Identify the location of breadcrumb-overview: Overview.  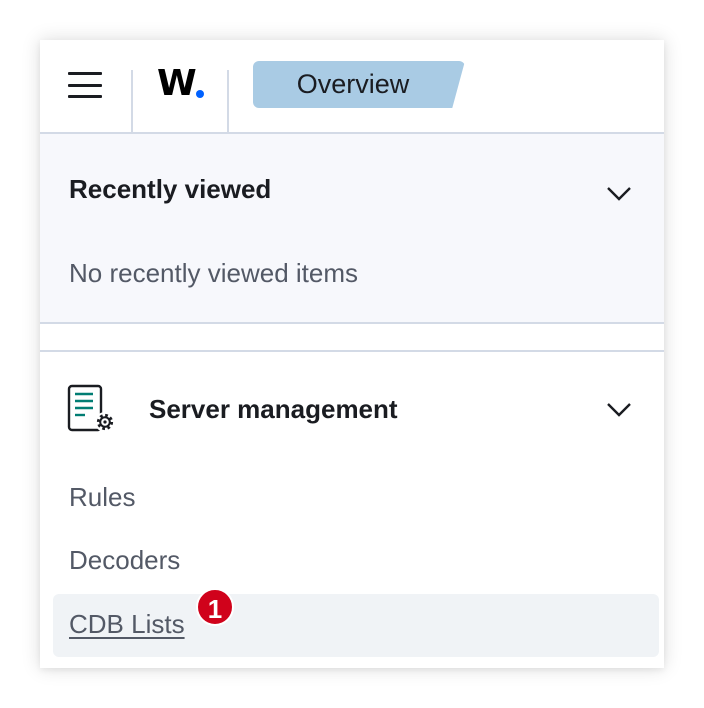
(359, 84).